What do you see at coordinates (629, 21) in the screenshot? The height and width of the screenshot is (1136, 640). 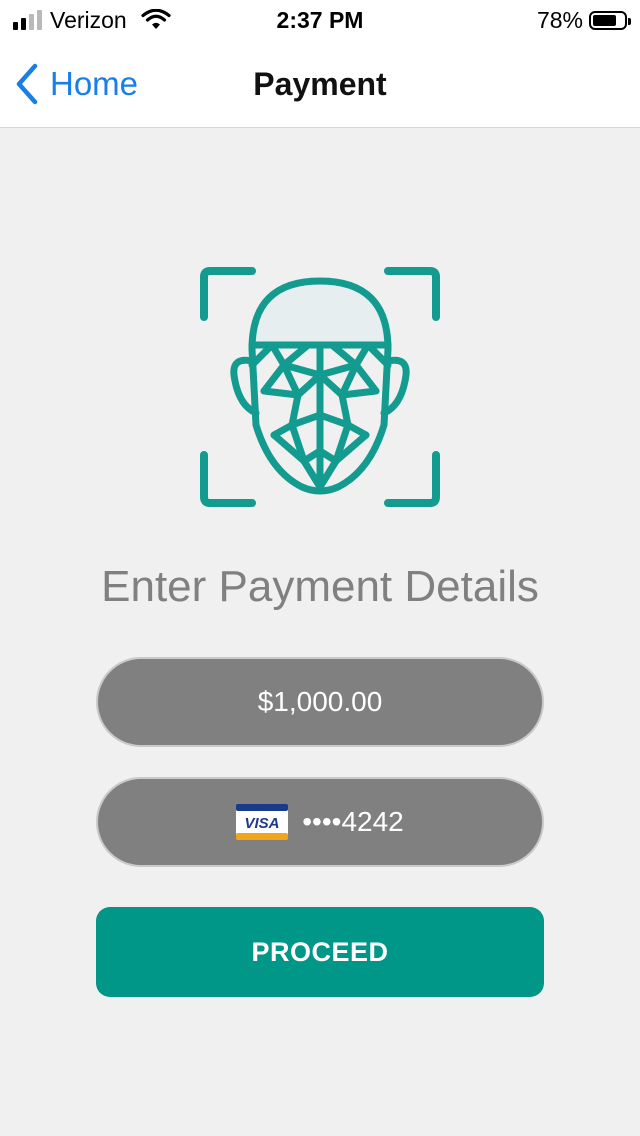 I see `battery-cap` at bounding box center [629, 21].